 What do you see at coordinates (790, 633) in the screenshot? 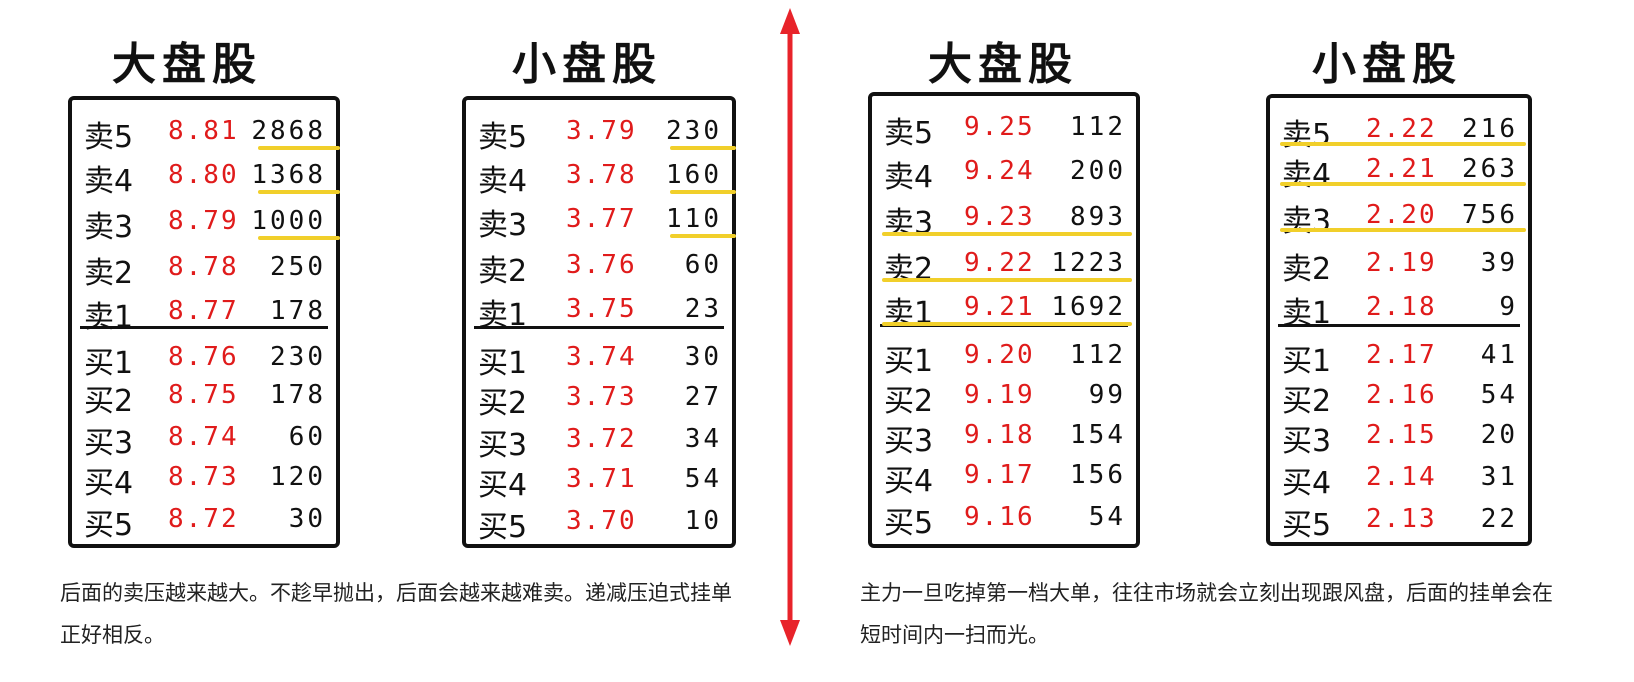
I see `arrow-head-bottom` at bounding box center [790, 633].